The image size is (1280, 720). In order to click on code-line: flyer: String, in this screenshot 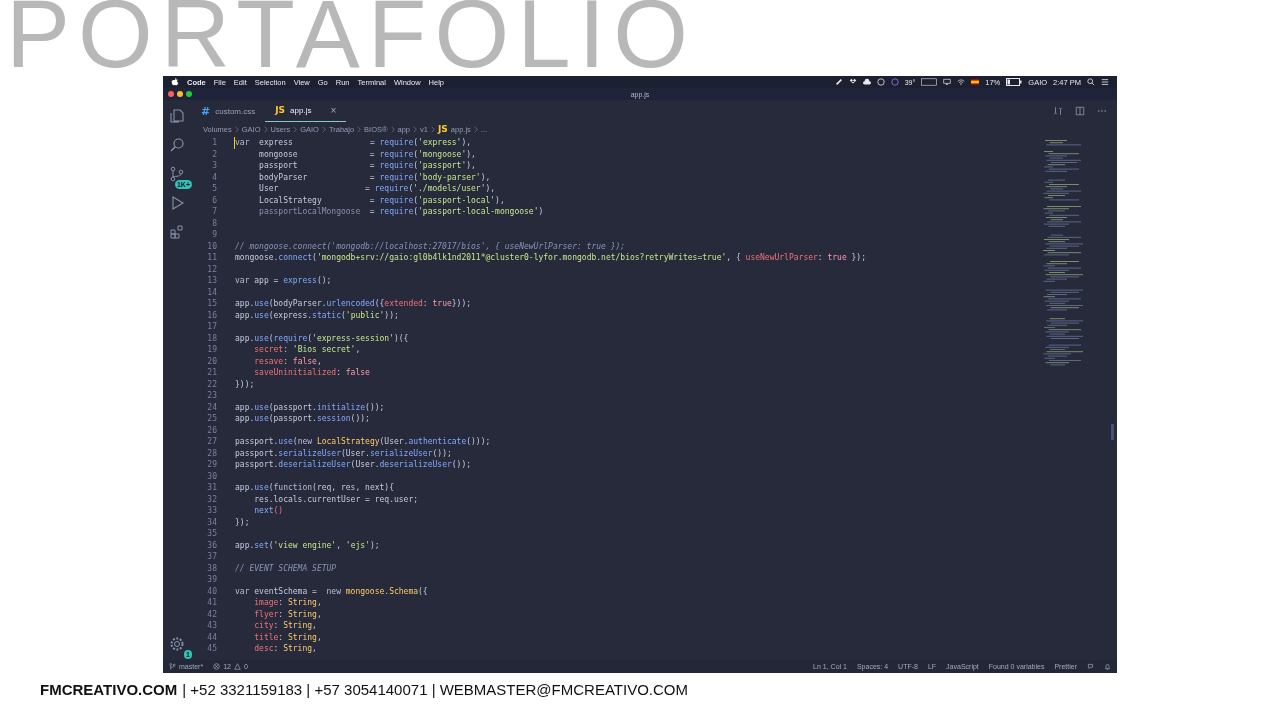, I will do `click(287, 614)`.